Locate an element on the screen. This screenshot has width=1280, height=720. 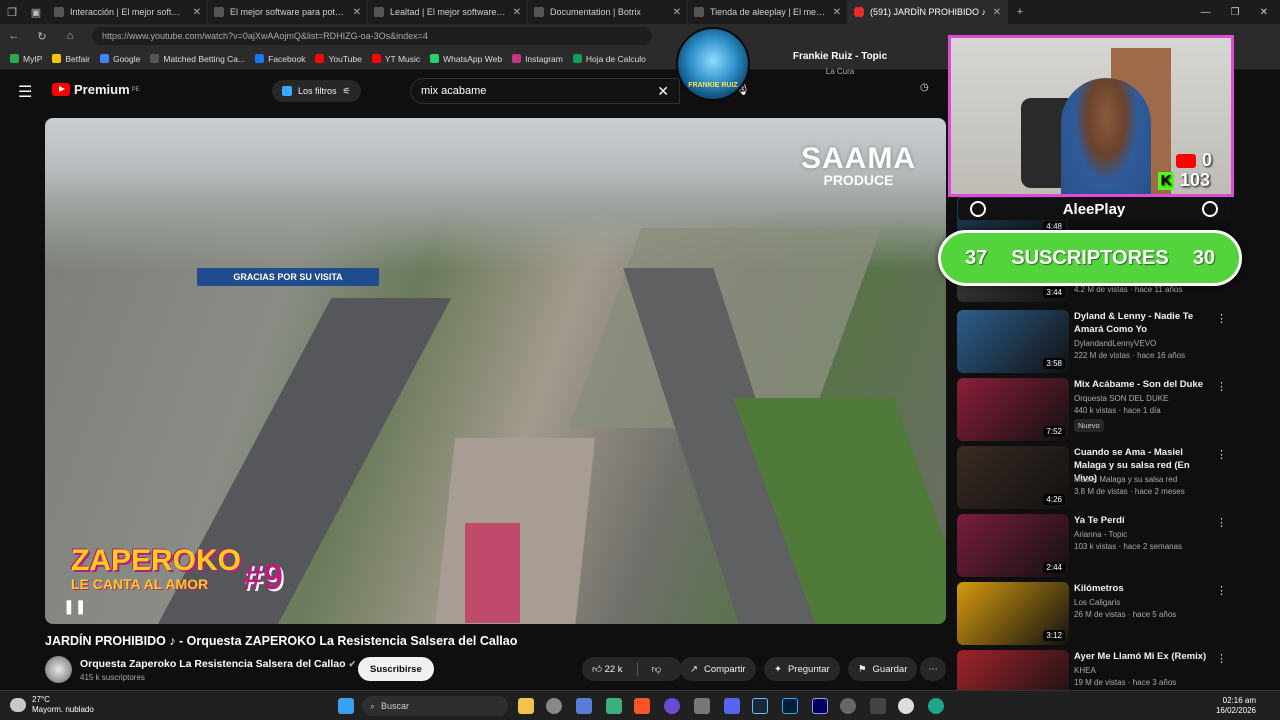
filters-button: Los filtros ⚟ is located at coordinates (316, 91).